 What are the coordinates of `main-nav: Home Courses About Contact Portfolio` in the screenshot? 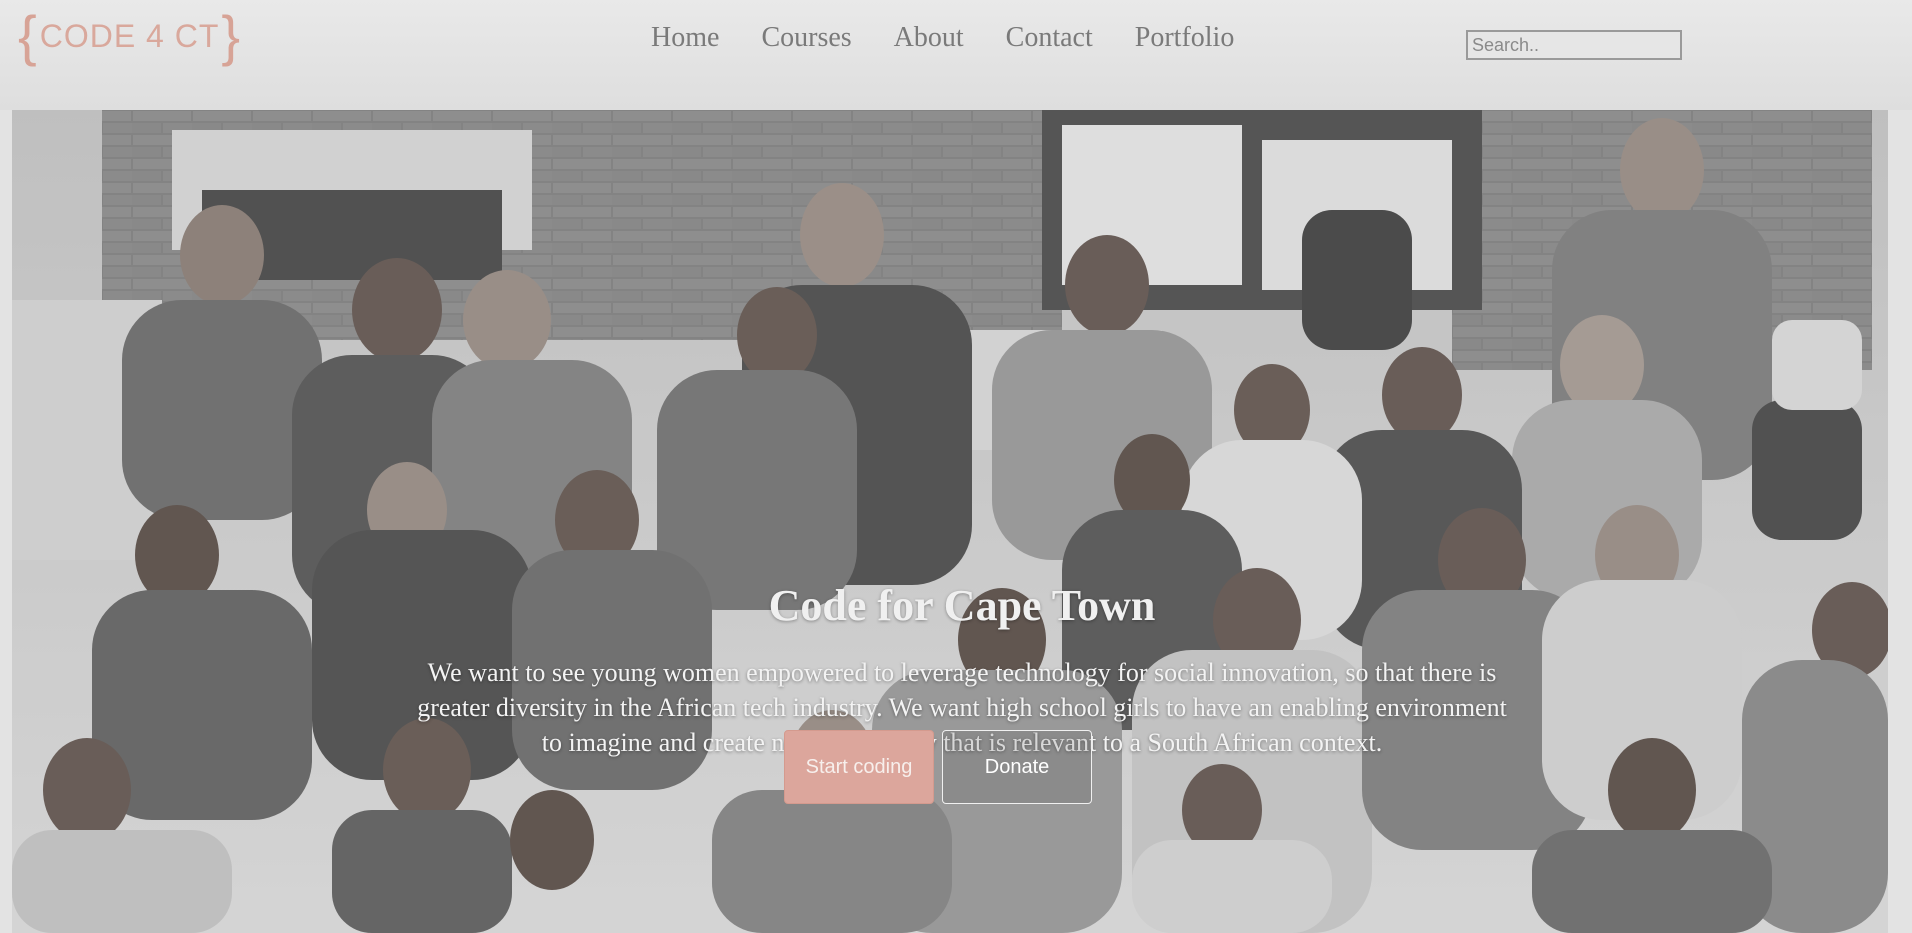 It's located at (942, 38).